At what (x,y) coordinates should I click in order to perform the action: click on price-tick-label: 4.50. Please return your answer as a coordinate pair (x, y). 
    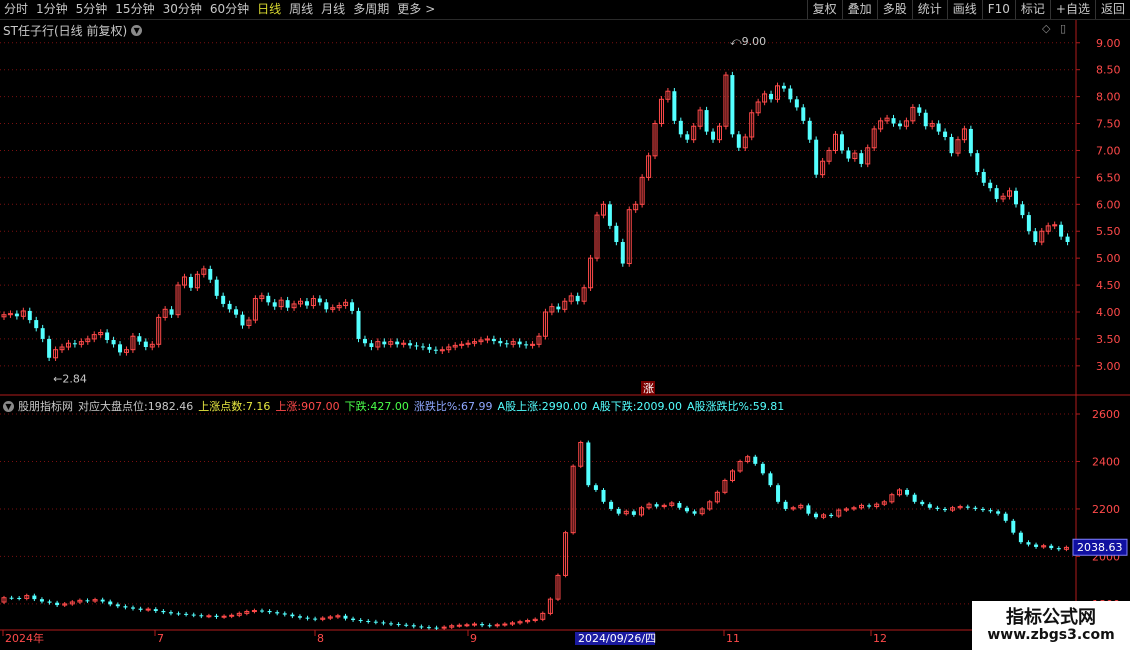
    Looking at the image, I should click on (1108, 285).